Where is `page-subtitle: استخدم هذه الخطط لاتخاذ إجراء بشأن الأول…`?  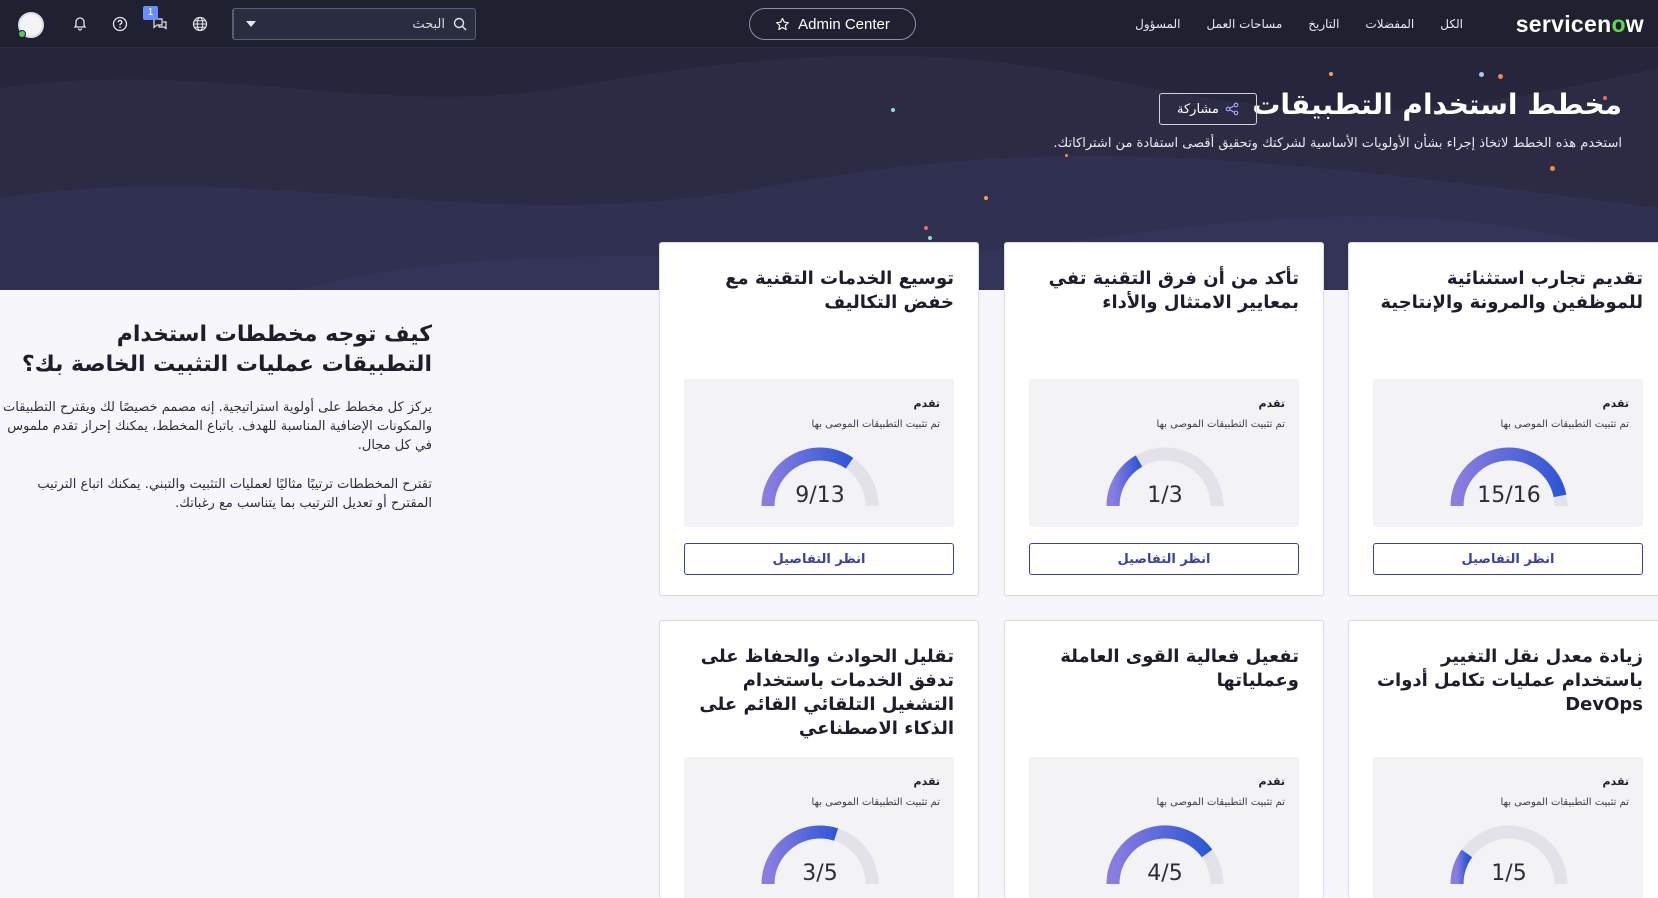 page-subtitle: استخدم هذه الخطط لاتخاذ إجراء بشأن الأول… is located at coordinates (1337, 143).